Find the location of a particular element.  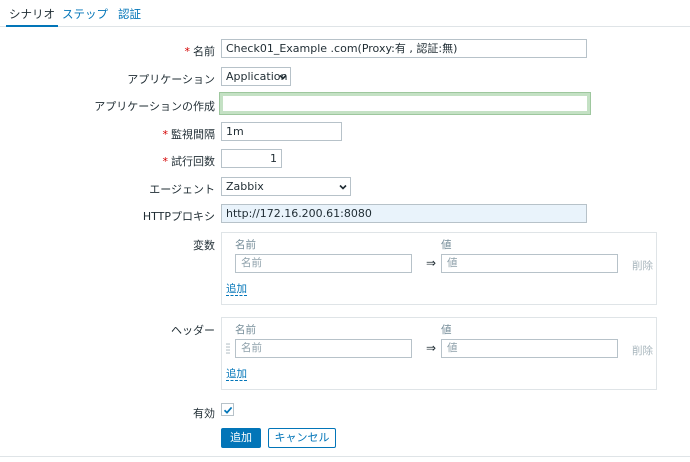

headers-label: ヘッダー is located at coordinates (193, 330).